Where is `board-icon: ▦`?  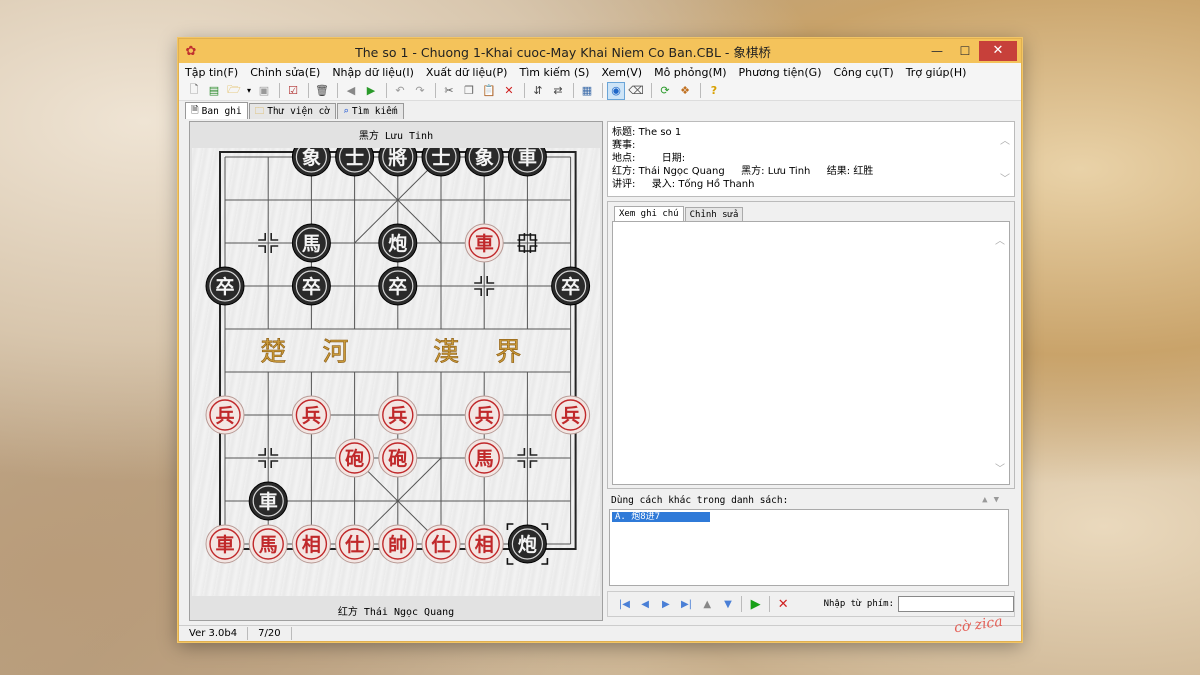
board-icon: ▦ is located at coordinates (587, 91).